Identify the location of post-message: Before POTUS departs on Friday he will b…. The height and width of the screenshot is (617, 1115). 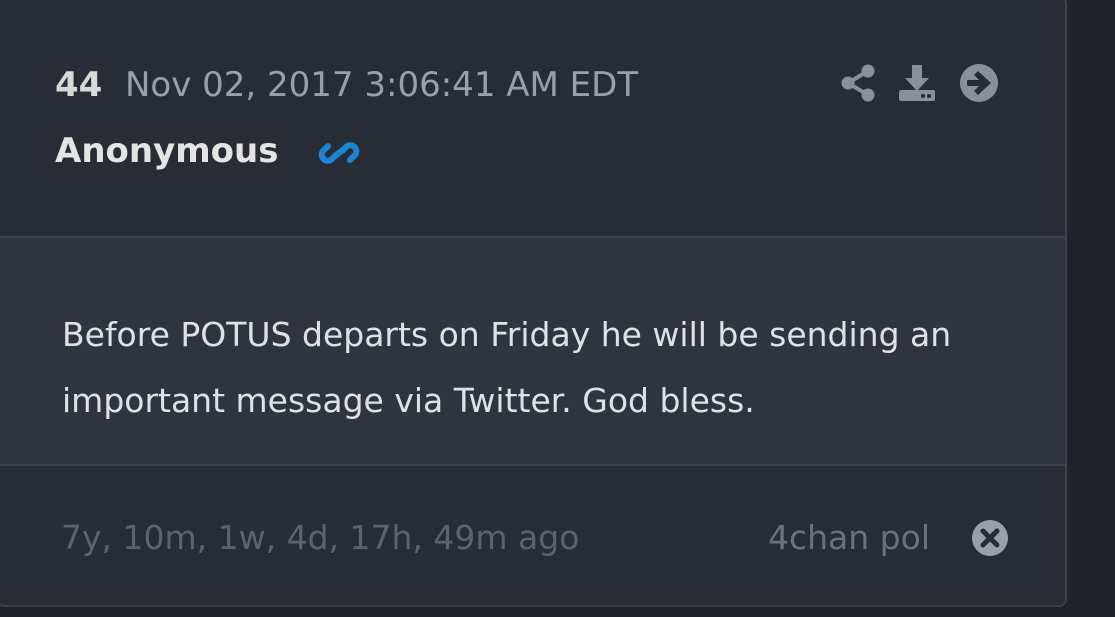
(507, 367).